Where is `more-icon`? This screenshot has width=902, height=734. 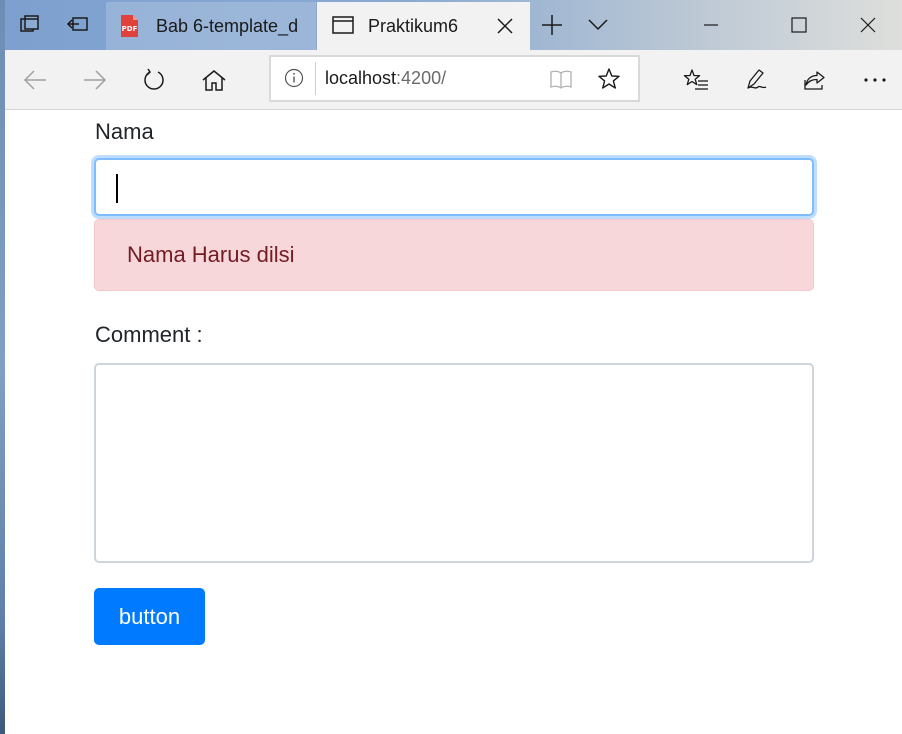
more-icon is located at coordinates (875, 80).